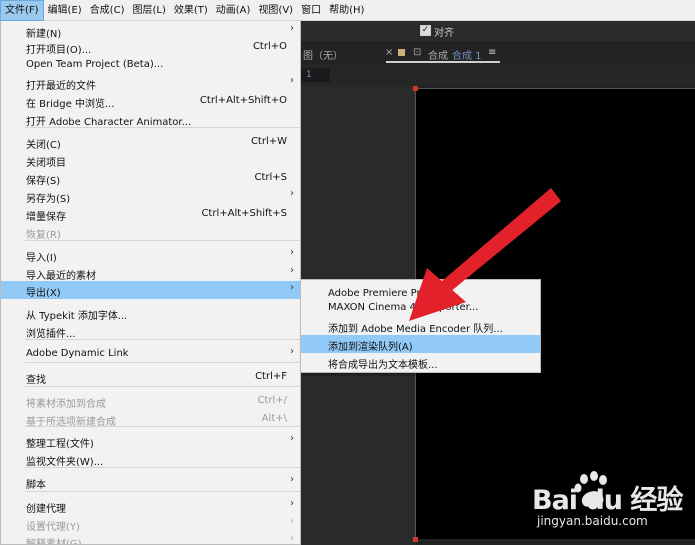 The image size is (695, 545). What do you see at coordinates (607, 500) in the screenshot?
I see `watermark-logo: Bai du 经验` at bounding box center [607, 500].